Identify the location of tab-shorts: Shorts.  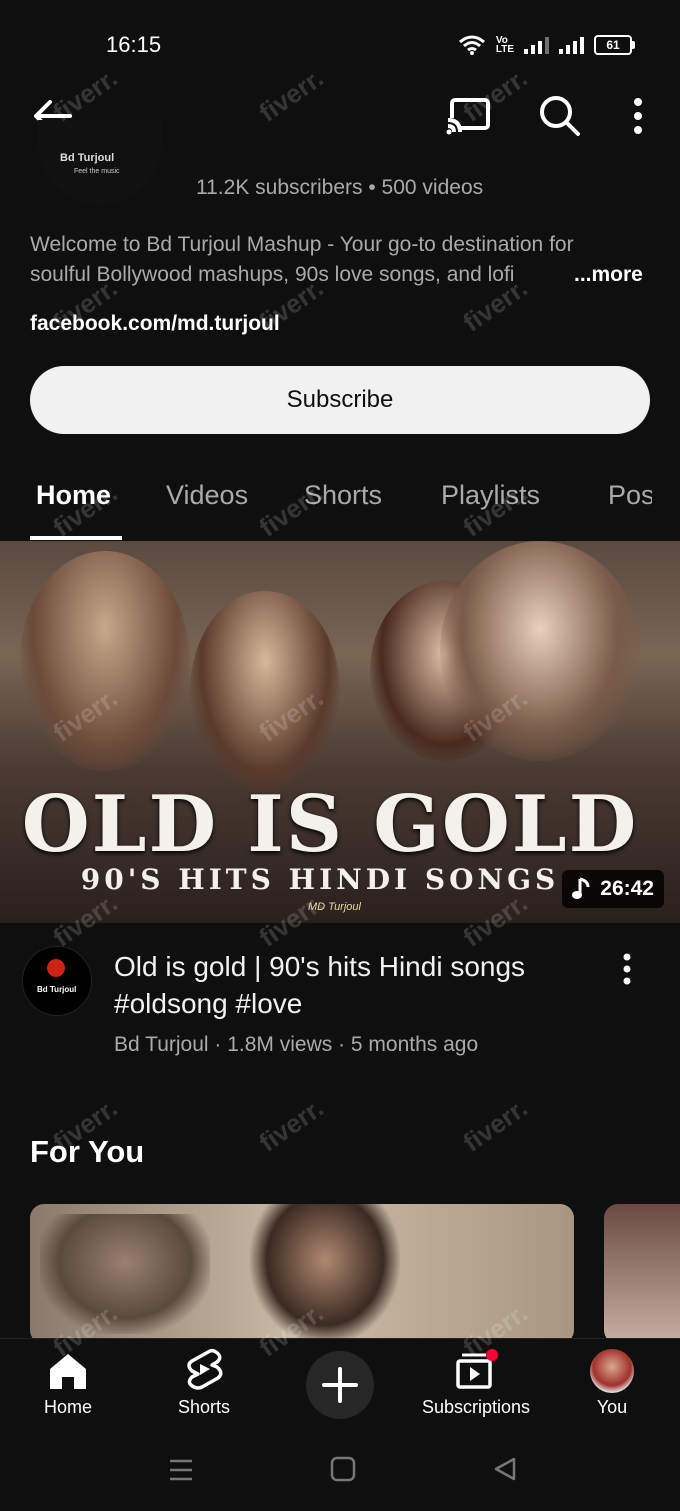
(343, 495).